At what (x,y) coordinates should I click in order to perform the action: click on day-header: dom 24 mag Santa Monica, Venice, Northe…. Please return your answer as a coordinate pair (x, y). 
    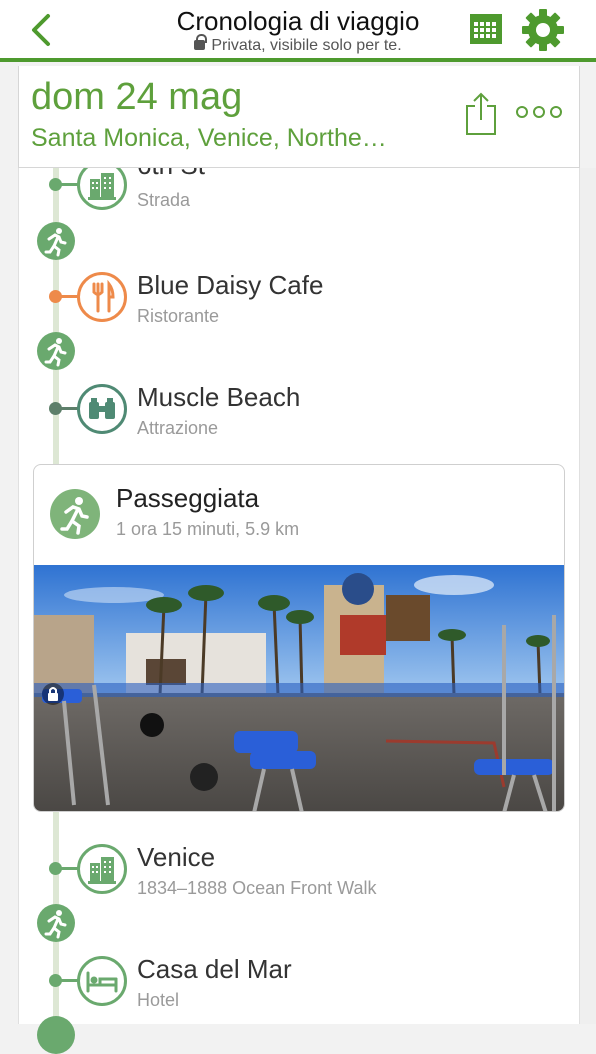
    Looking at the image, I should click on (299, 117).